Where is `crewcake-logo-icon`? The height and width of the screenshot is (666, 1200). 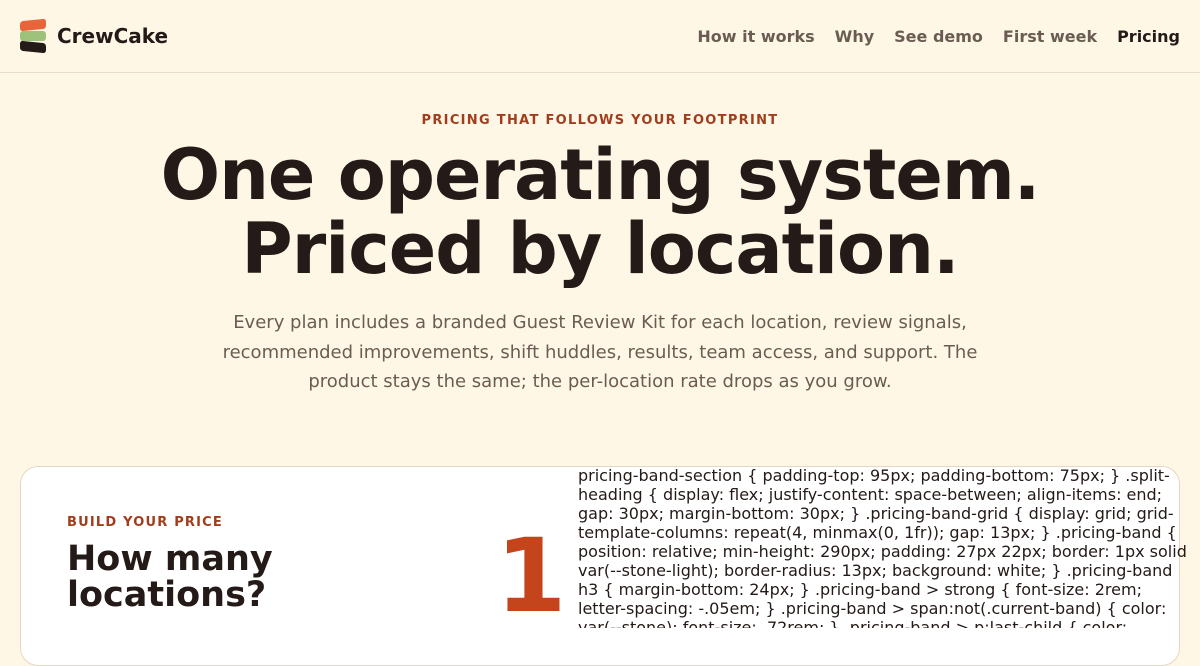
crewcake-logo-icon is located at coordinates (33, 36).